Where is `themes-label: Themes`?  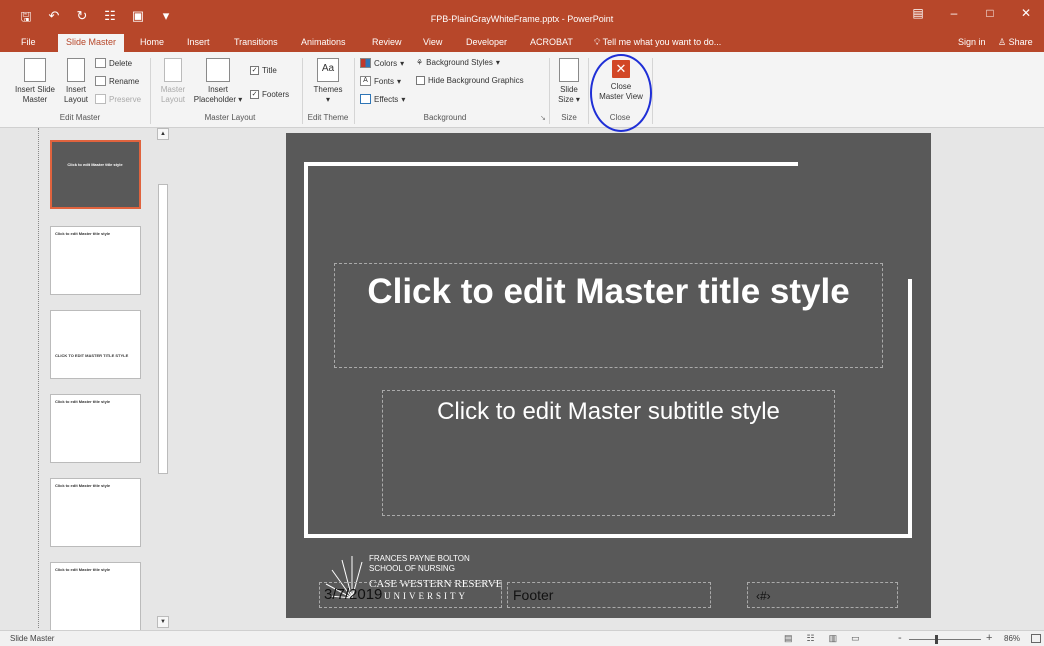
themes-label: Themes is located at coordinates (328, 89).